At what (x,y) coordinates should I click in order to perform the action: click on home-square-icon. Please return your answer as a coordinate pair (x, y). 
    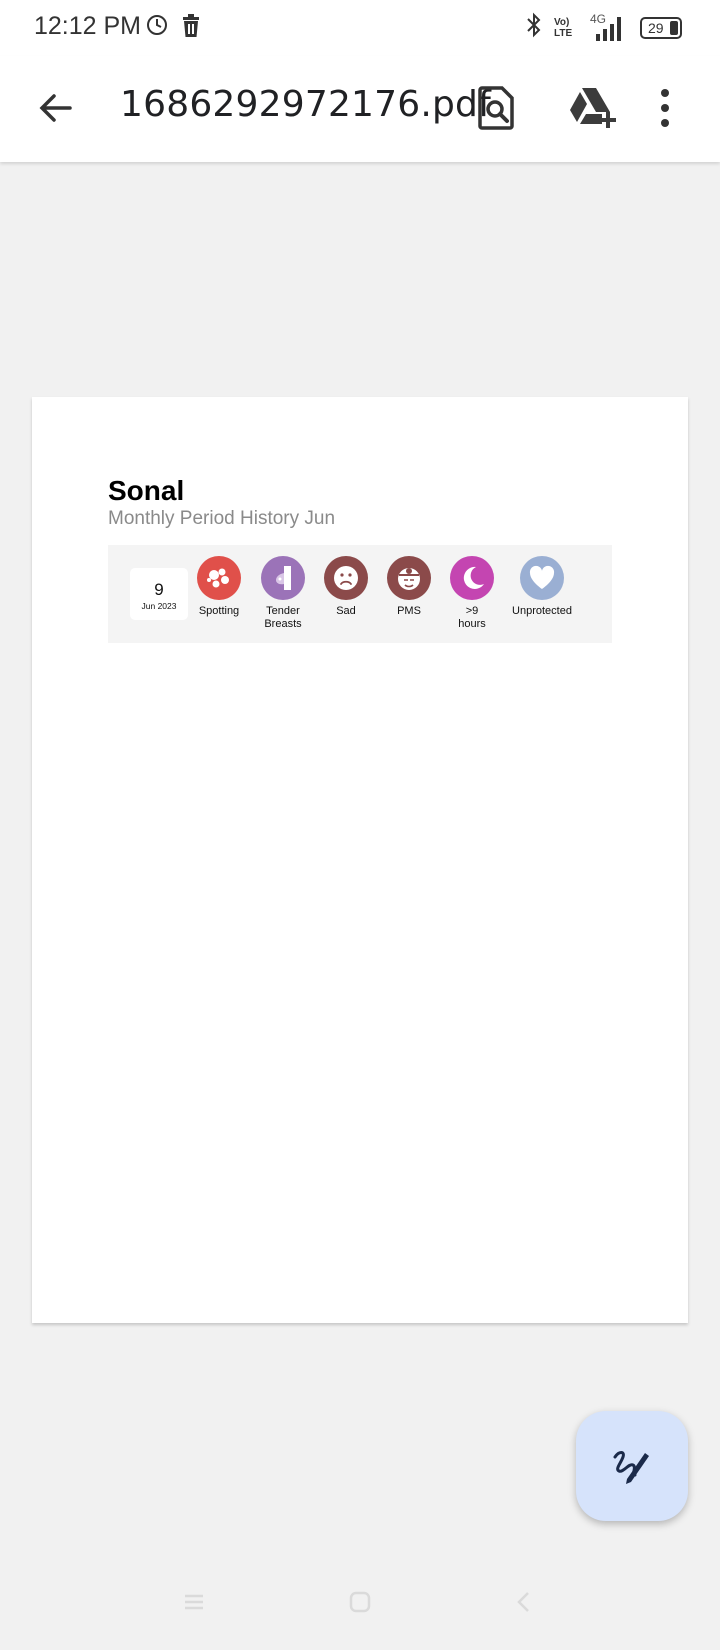
    Looking at the image, I should click on (360, 1602).